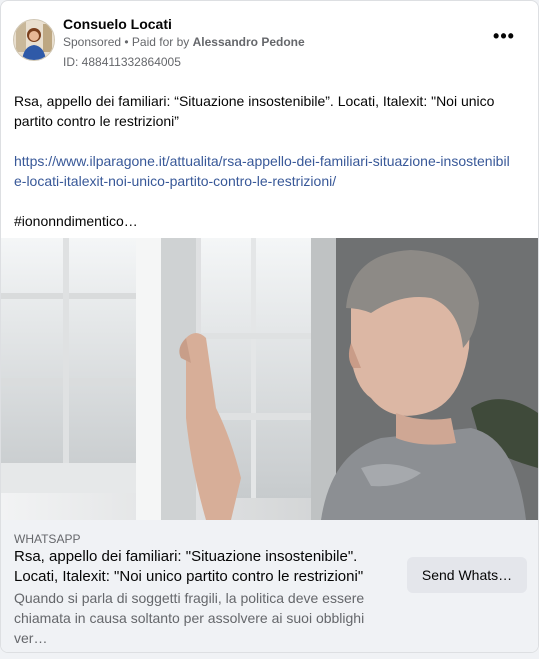 The width and height of the screenshot is (539, 659). Describe the element at coordinates (92, 42) in the screenshot. I see `sponsored-label: Sponsored` at that location.